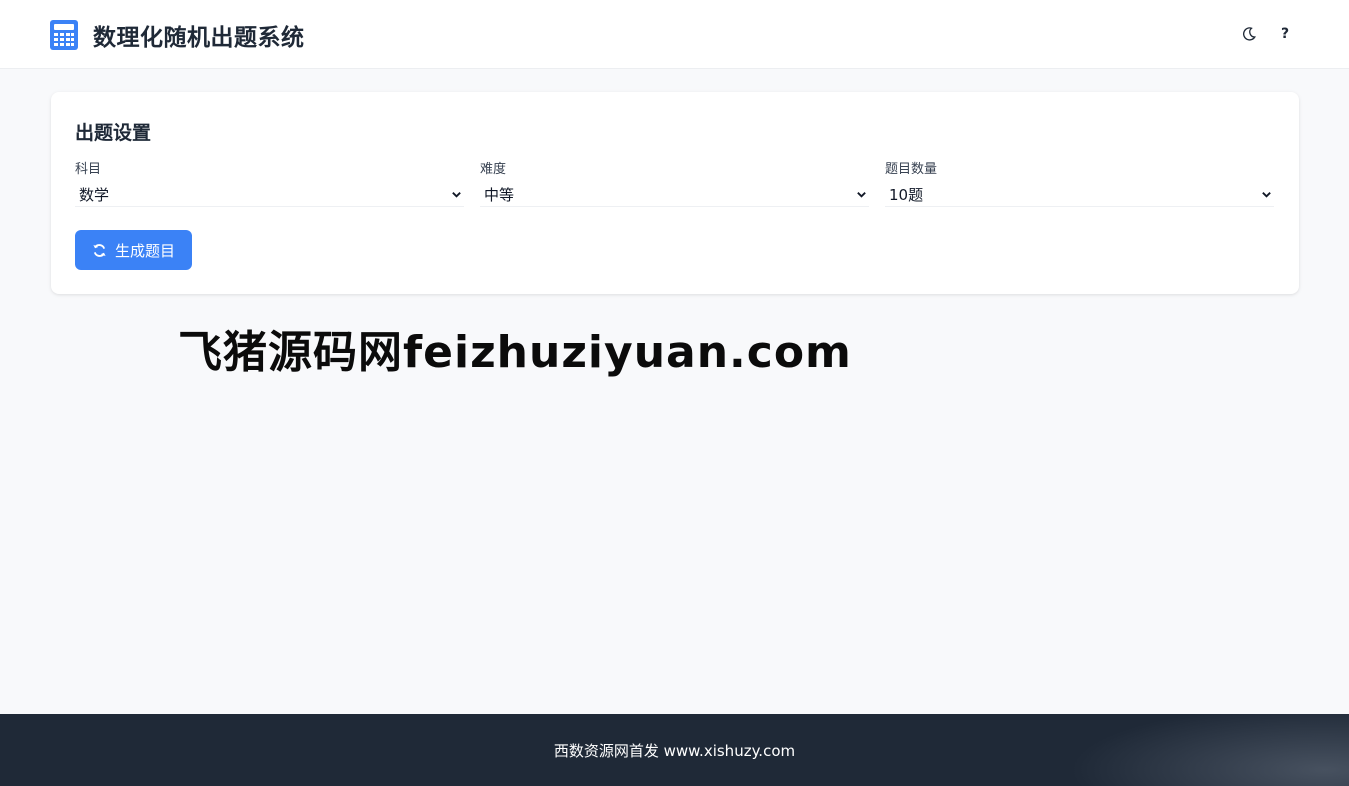 This screenshot has height=786, width=1349. Describe the element at coordinates (493, 169) in the screenshot. I see `difficulty-label: 难度` at that location.